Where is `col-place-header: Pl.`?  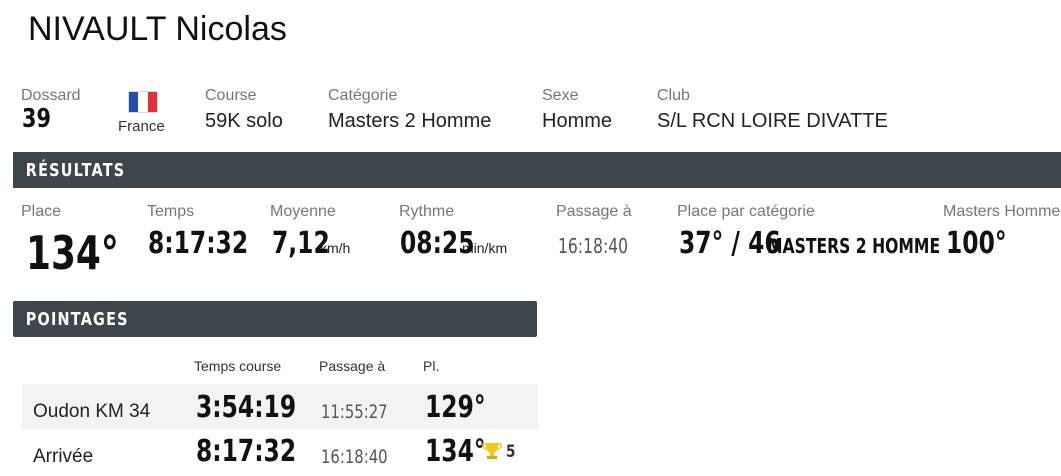 col-place-header: Pl. is located at coordinates (431, 366).